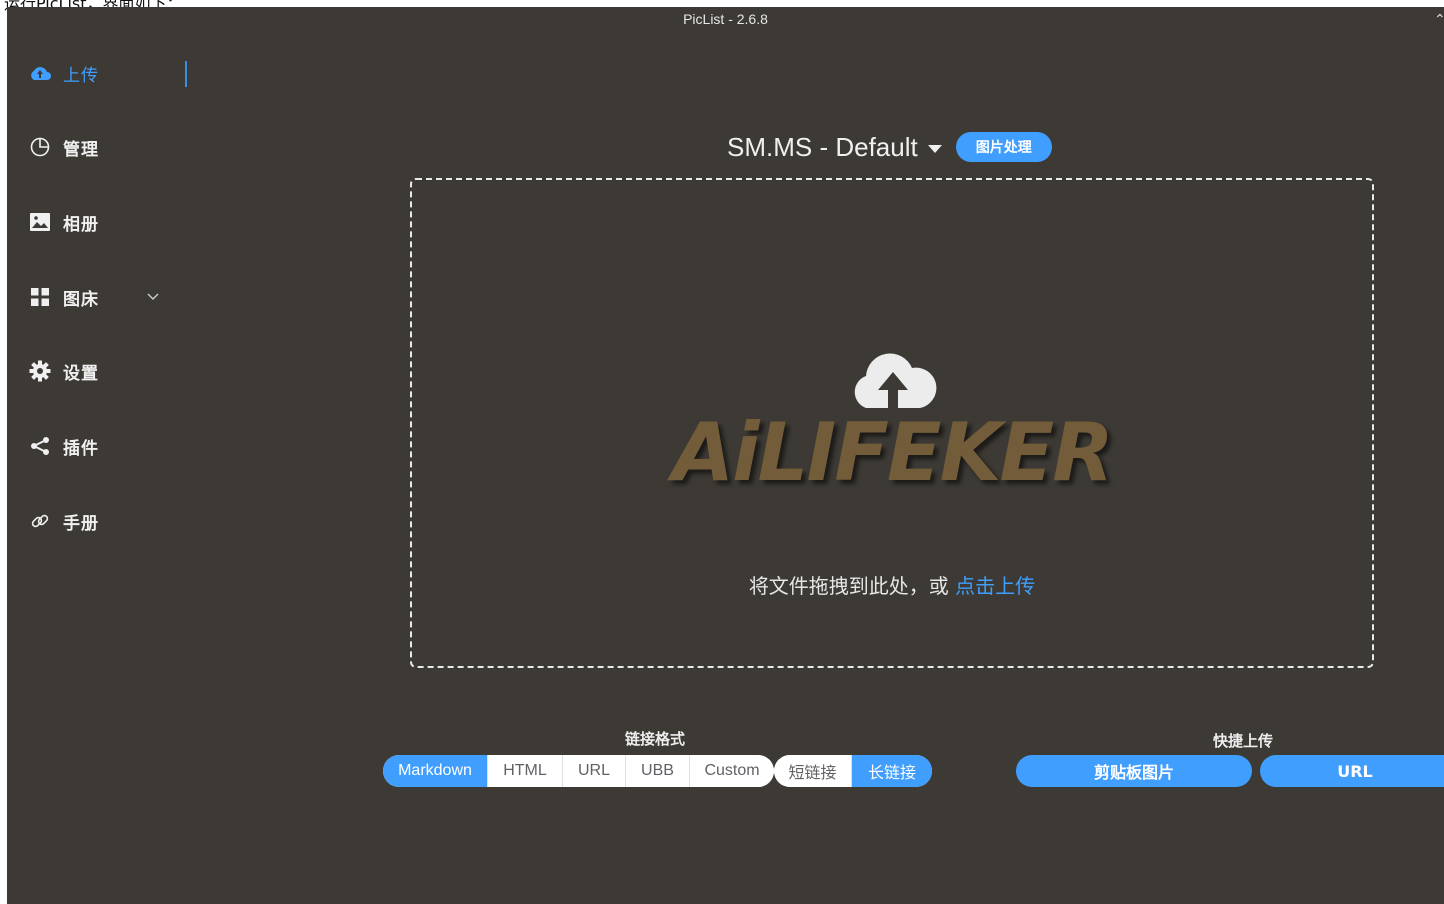 The height and width of the screenshot is (904, 1444). Describe the element at coordinates (995, 586) in the screenshot. I see `click-upload-link: 点击上传` at that location.